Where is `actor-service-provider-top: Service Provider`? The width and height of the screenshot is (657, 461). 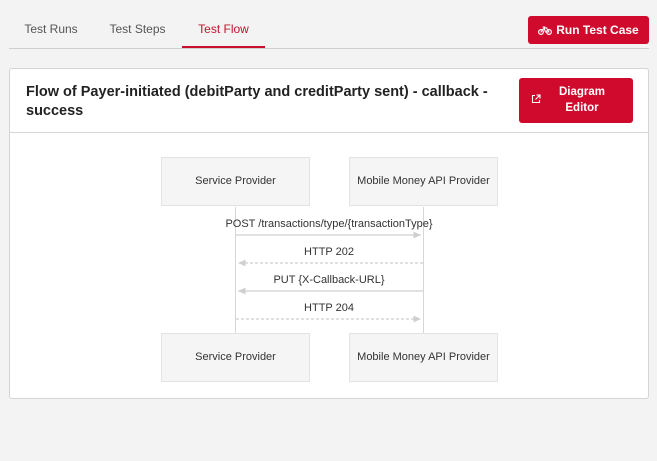 actor-service-provider-top: Service Provider is located at coordinates (235, 181).